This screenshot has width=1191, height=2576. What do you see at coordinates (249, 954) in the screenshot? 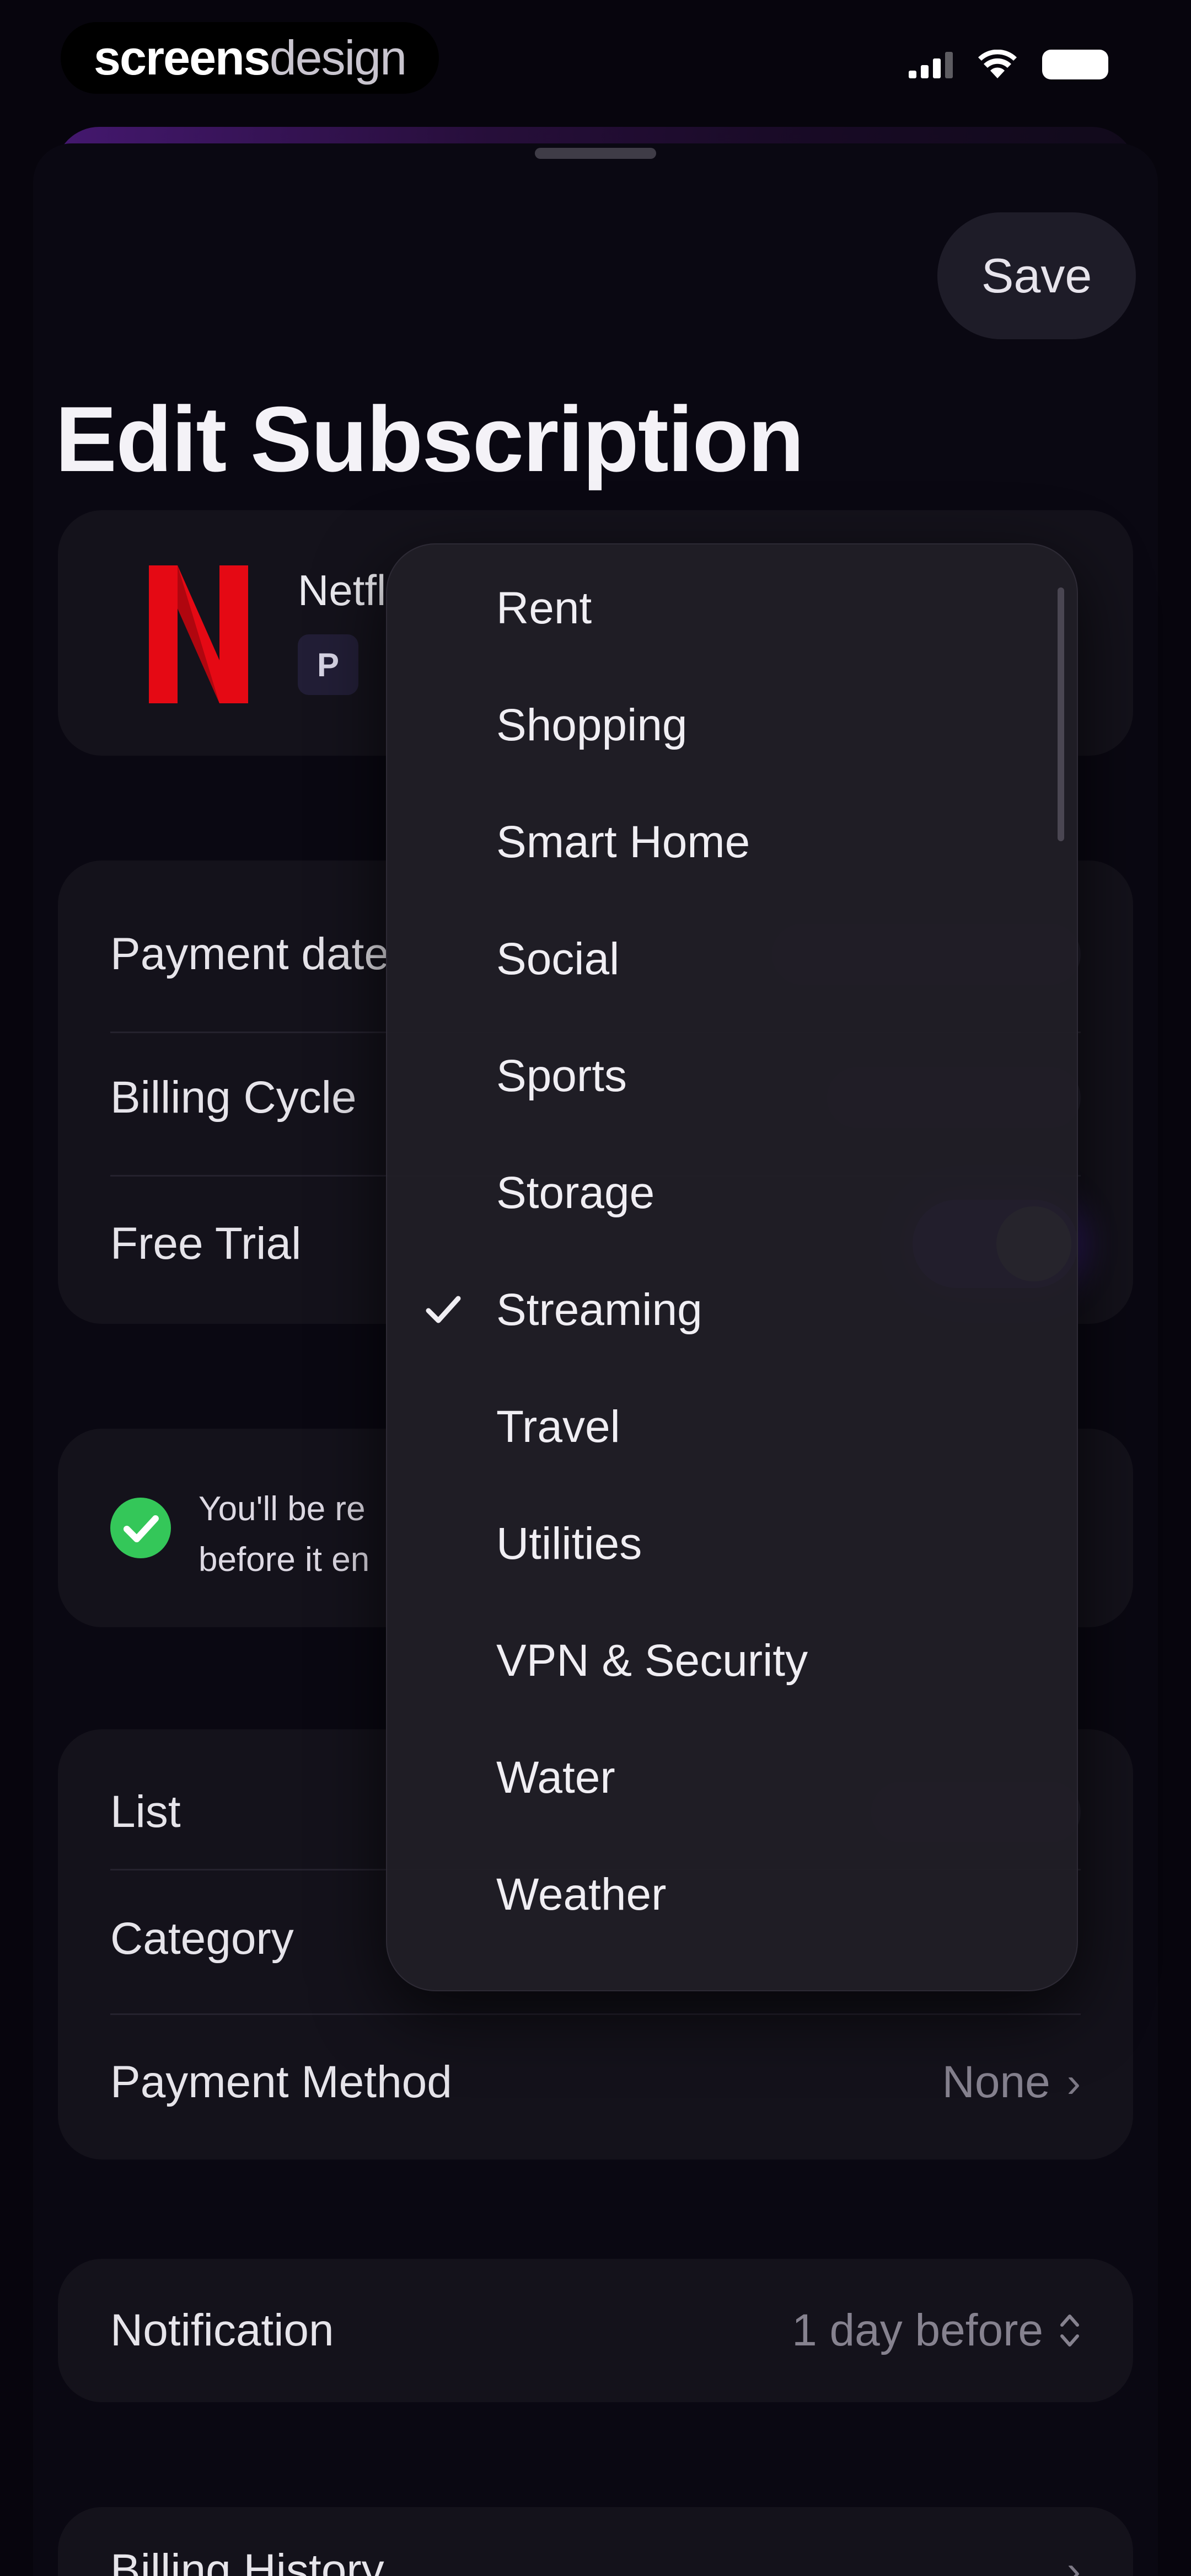
I see `payment-date-label: Payment date` at bounding box center [249, 954].